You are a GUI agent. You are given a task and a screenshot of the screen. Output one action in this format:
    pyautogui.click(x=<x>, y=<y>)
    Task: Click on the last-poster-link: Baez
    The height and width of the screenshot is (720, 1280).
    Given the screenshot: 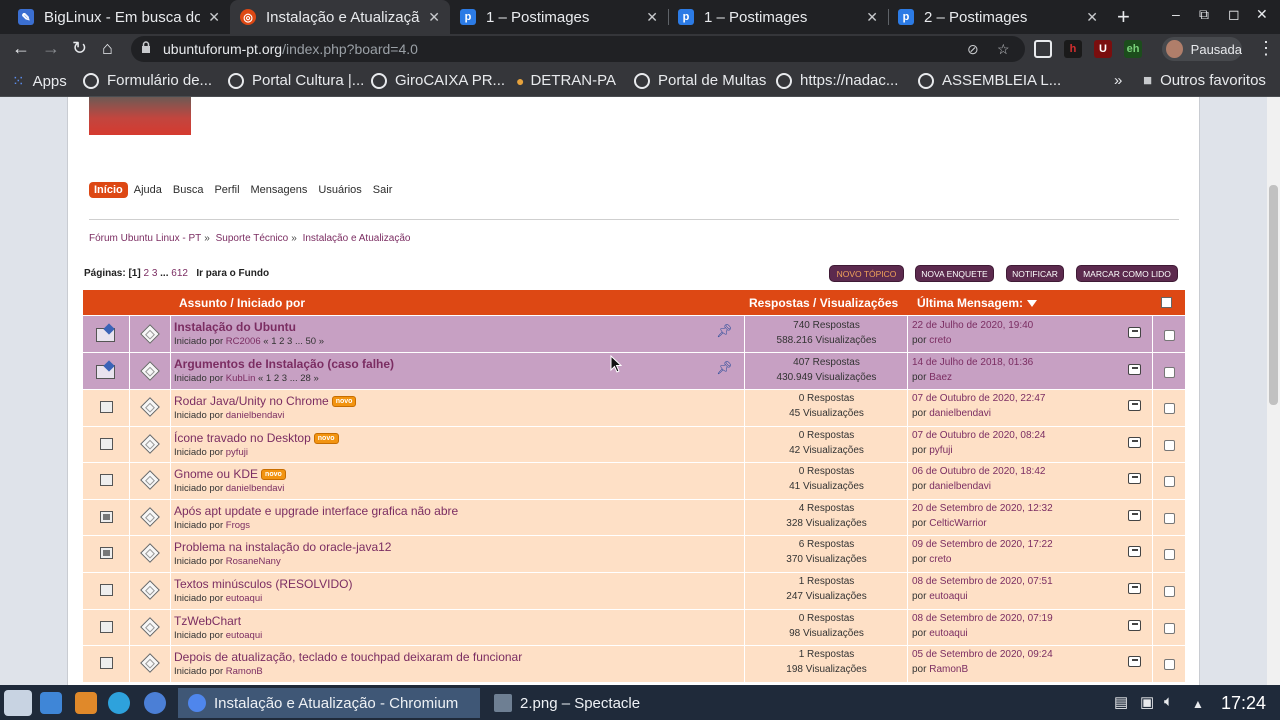 What is the action you would take?
    pyautogui.click(x=940, y=377)
    